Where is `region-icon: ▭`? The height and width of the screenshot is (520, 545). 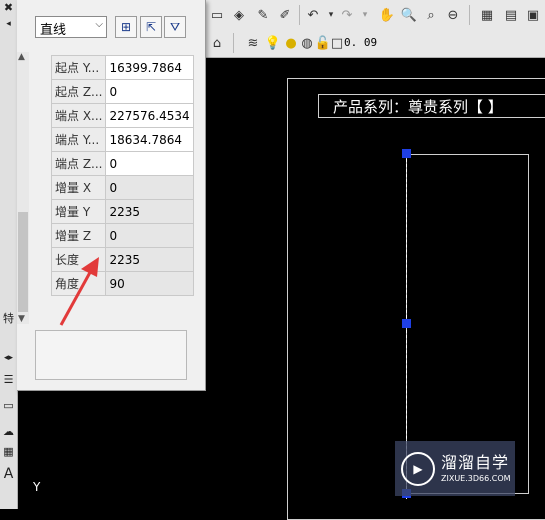
region-icon: ▭ is located at coordinates (8, 405).